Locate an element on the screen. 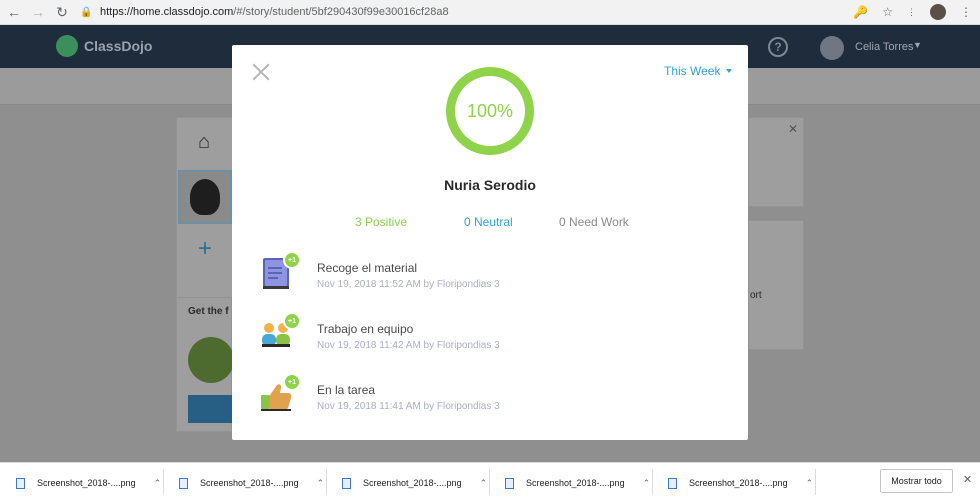 The image size is (980, 500). positivity-donut: 100% is located at coordinates (490, 111).